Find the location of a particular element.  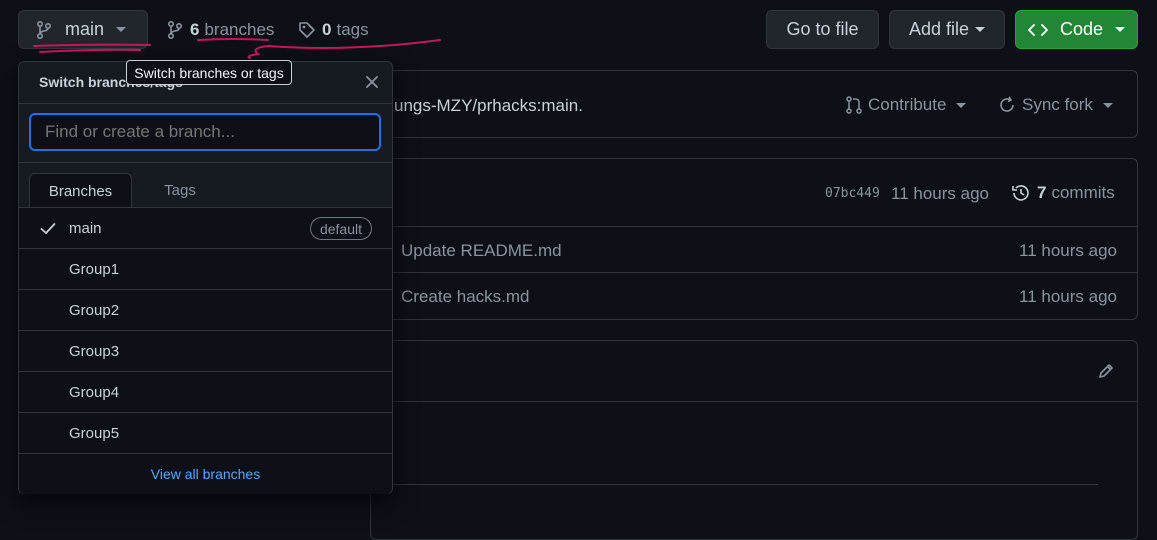

annotation-underline-branches is located at coordinates (233, 39).